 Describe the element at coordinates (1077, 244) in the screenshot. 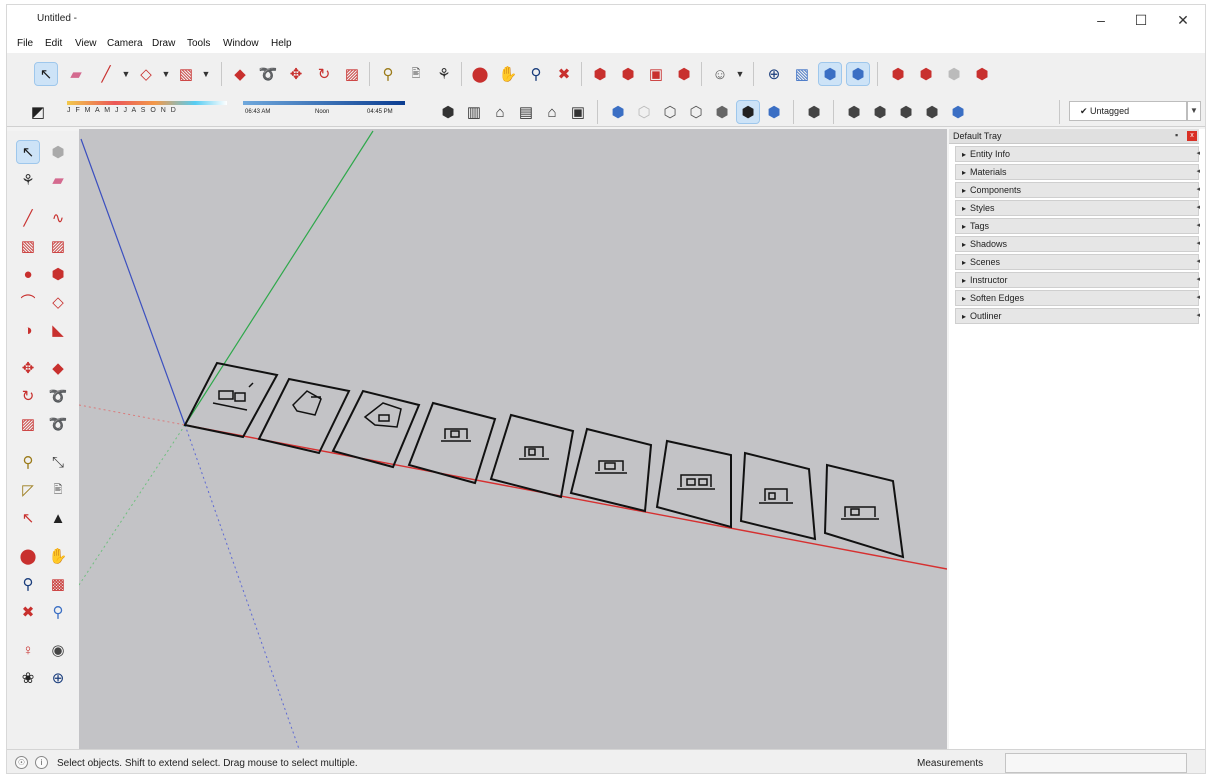

I see `panel-shadows: Shadows ◂` at that location.